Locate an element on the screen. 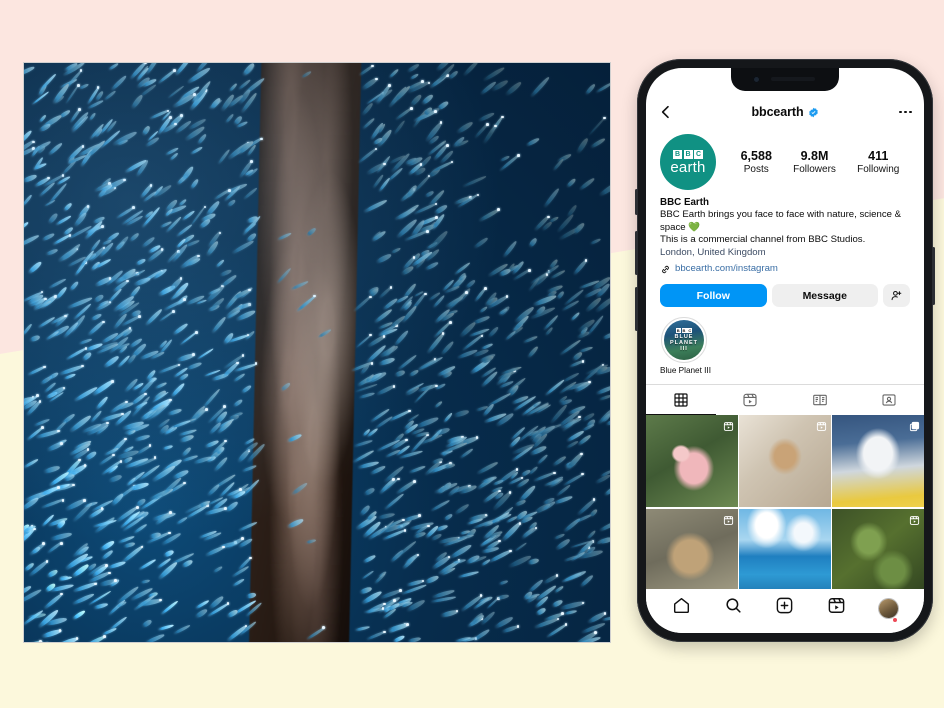 The image size is (944, 708). phone-volume-down-button is located at coordinates (636, 309).